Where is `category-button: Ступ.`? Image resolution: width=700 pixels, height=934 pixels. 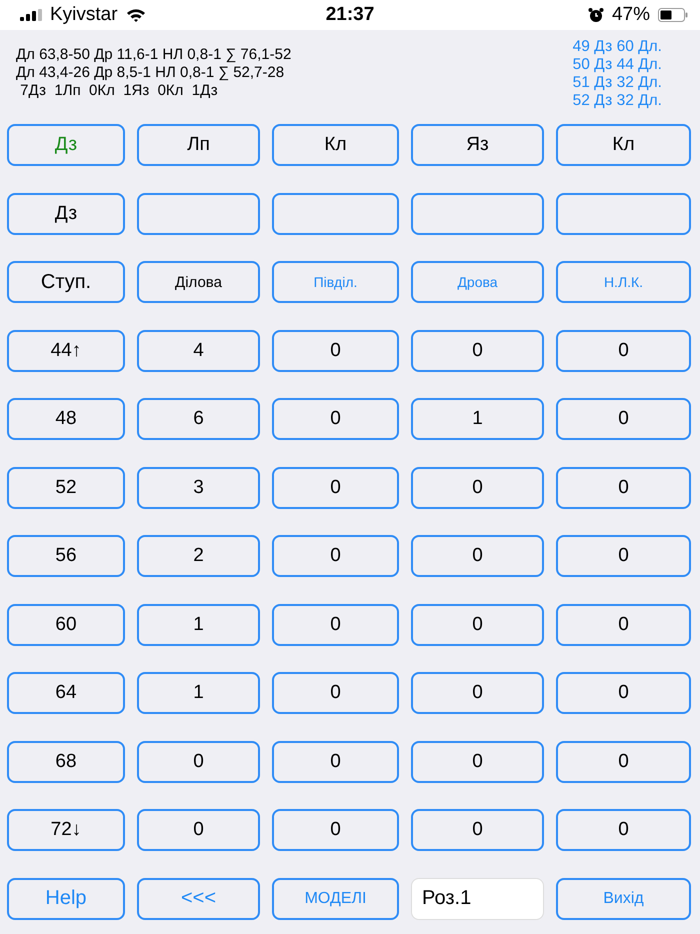 category-button: Ступ. is located at coordinates (66, 282).